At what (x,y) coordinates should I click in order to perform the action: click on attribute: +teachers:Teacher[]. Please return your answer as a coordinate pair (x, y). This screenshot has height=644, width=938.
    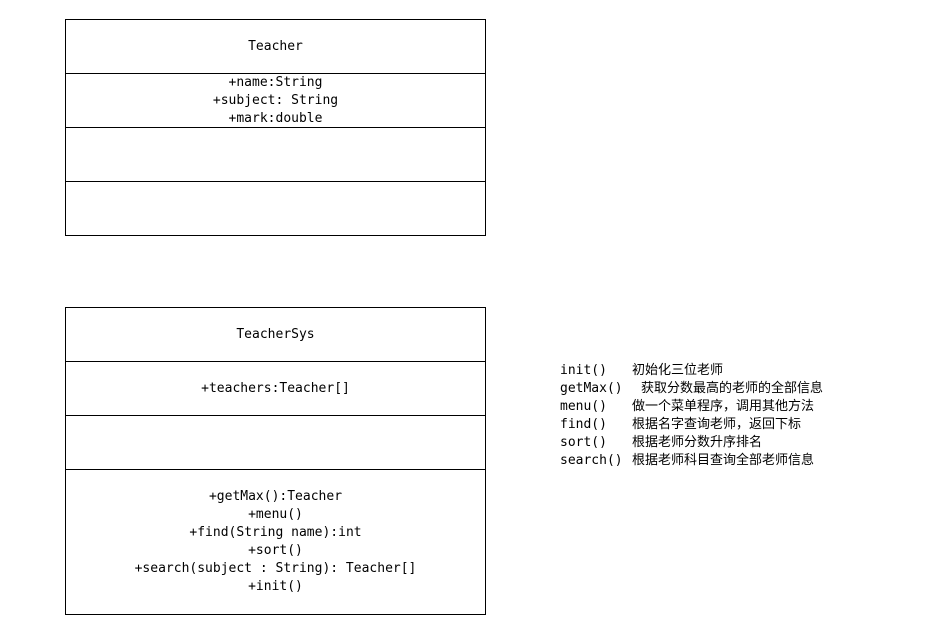
    Looking at the image, I should click on (275, 388).